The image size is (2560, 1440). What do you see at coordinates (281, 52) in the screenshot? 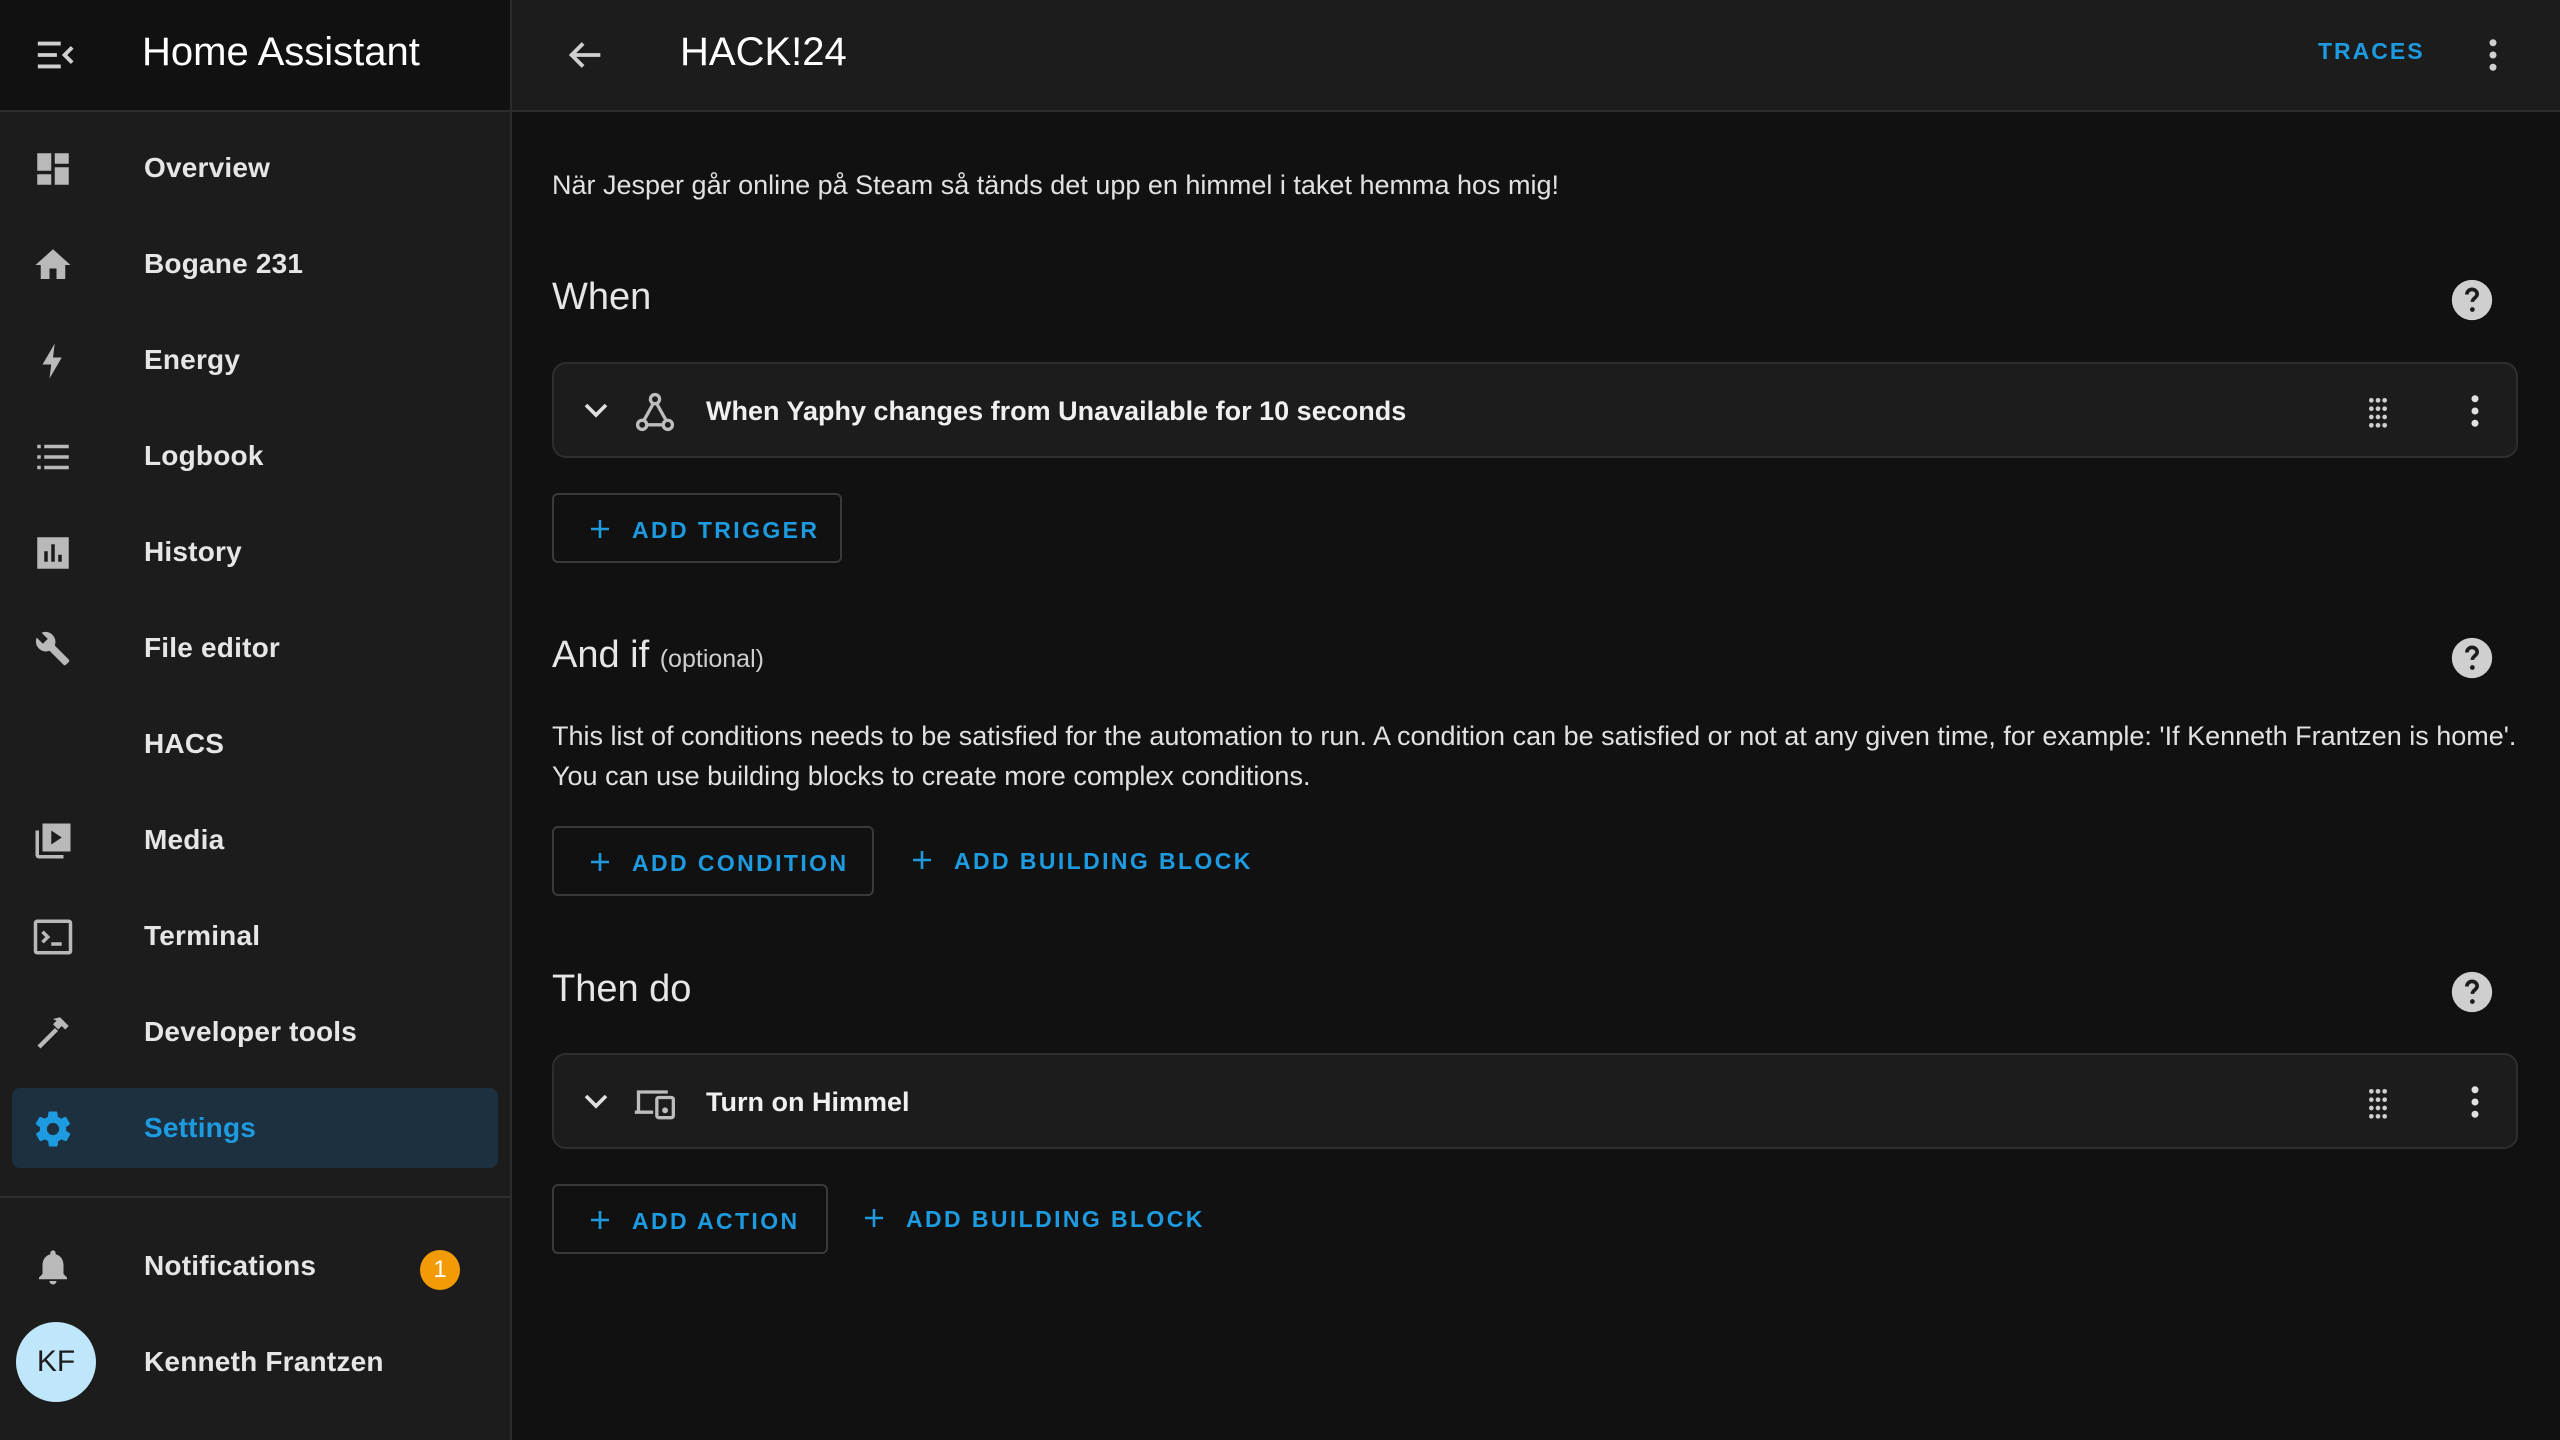
I see `app-title: Home Assistant` at bounding box center [281, 52].